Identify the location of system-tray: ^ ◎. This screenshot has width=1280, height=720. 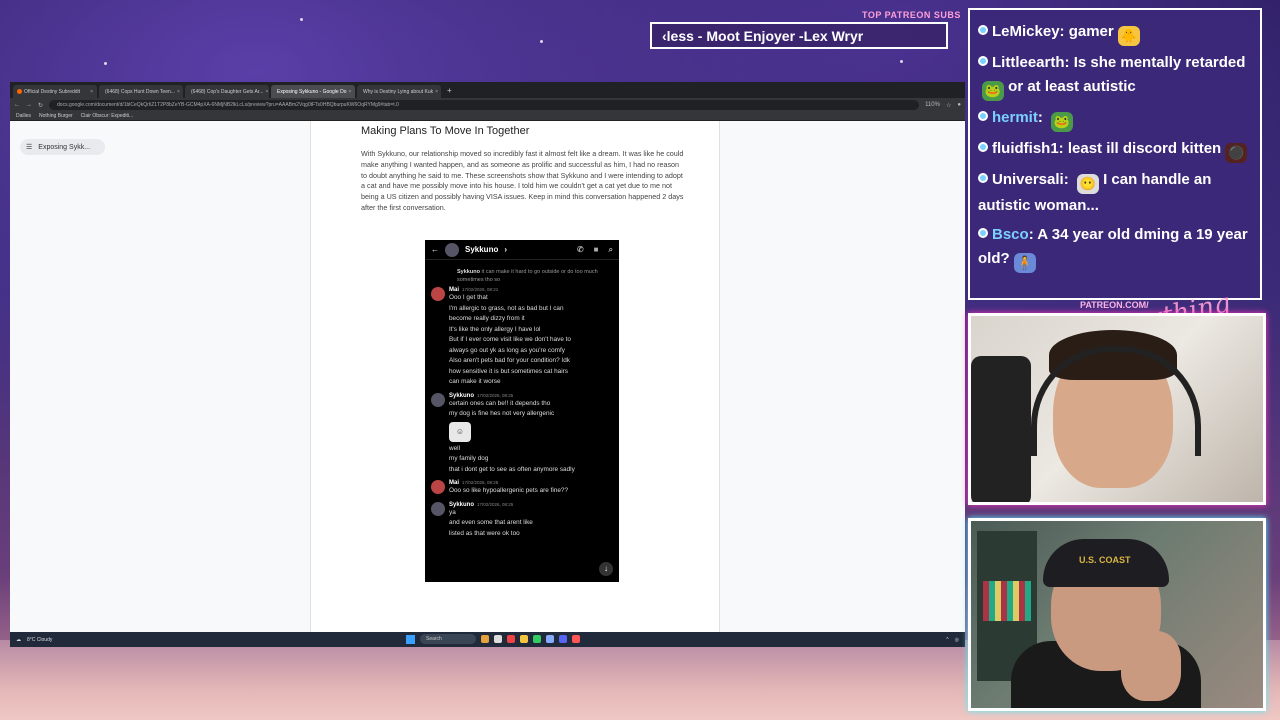
(952, 640).